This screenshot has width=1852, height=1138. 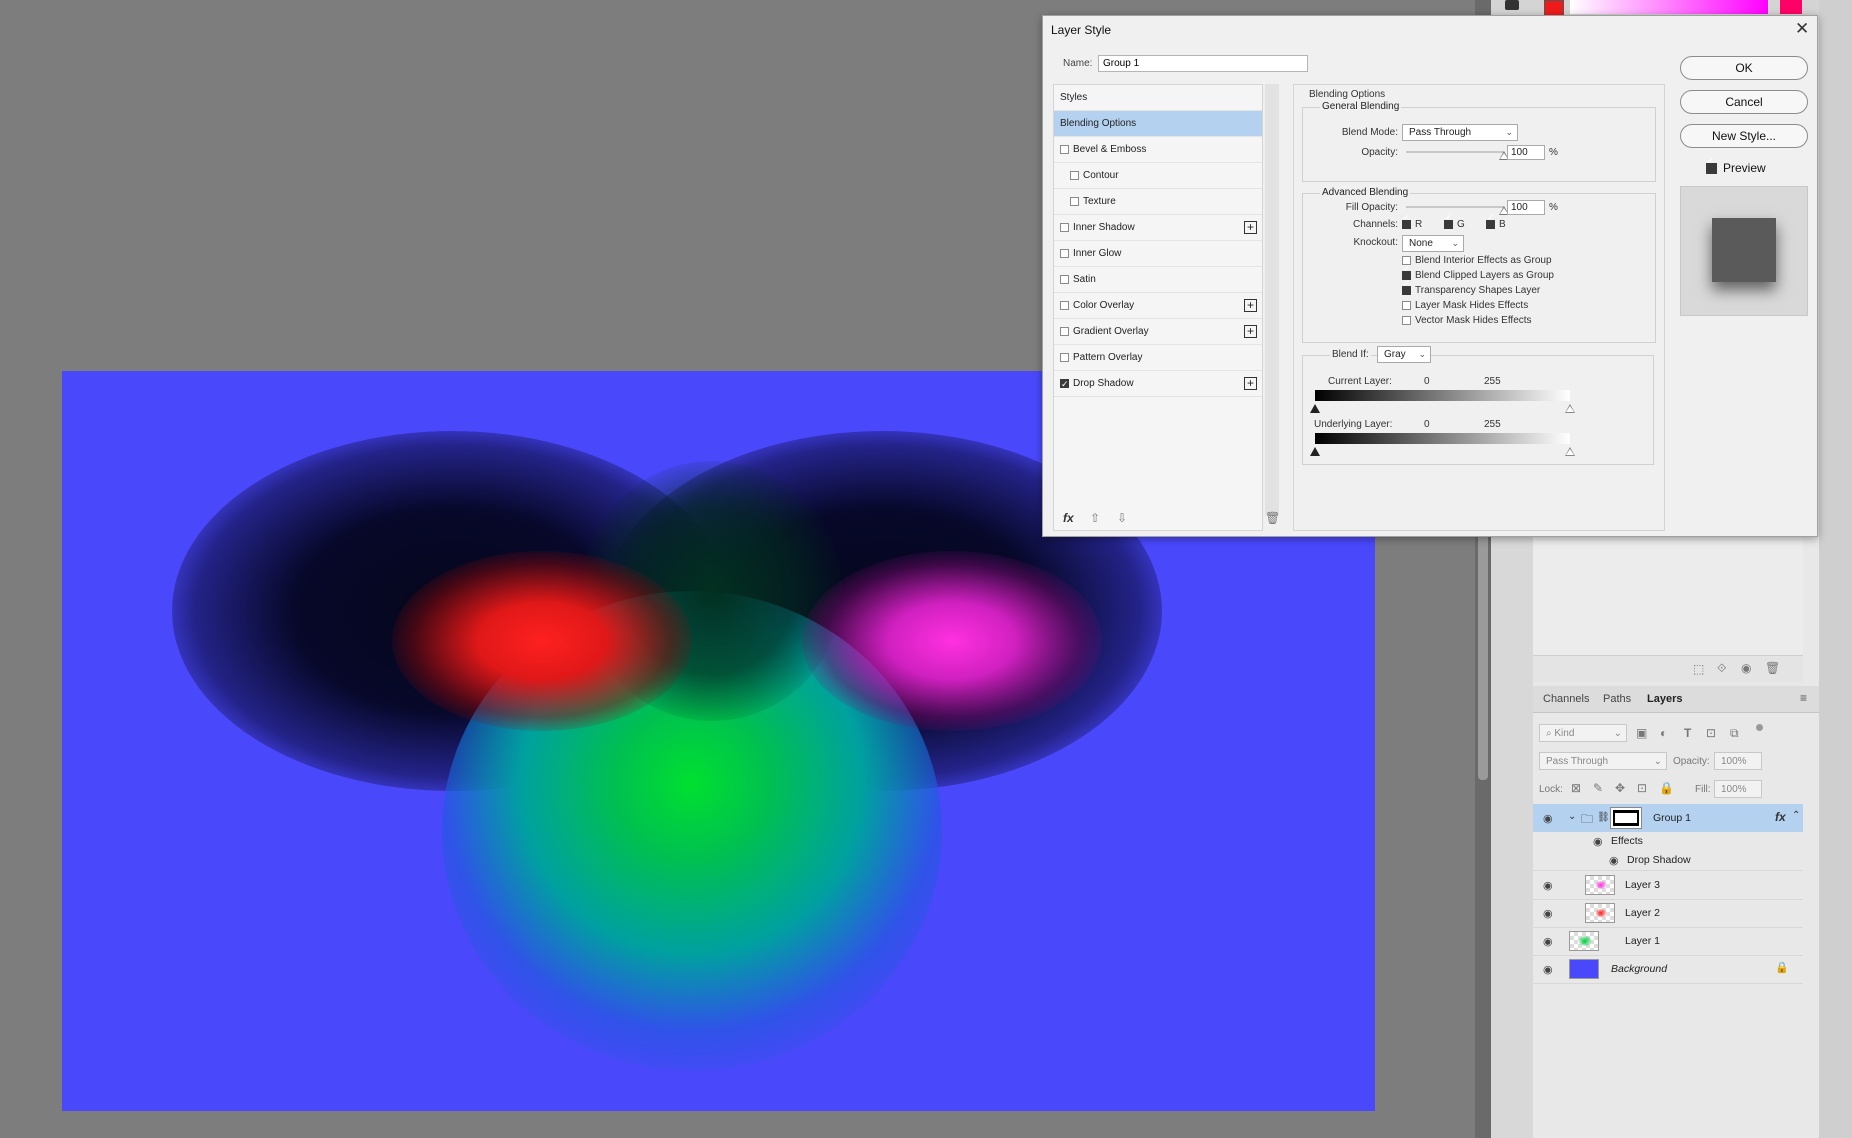 What do you see at coordinates (1526, 207) in the screenshot?
I see `fill-opacity-field: 100` at bounding box center [1526, 207].